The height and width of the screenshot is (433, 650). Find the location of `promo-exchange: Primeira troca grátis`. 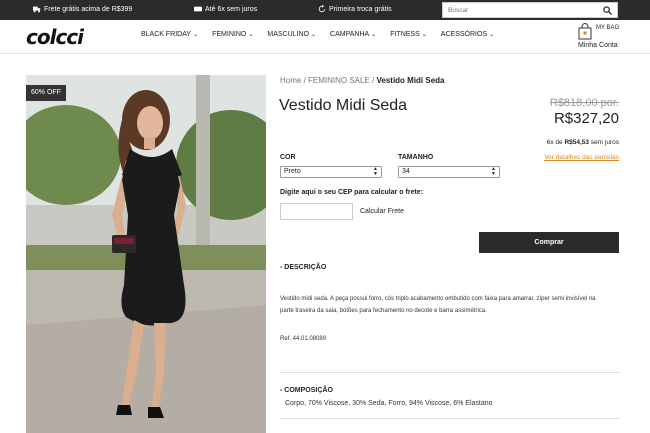

promo-exchange: Primeira troca grátis is located at coordinates (355, 9).